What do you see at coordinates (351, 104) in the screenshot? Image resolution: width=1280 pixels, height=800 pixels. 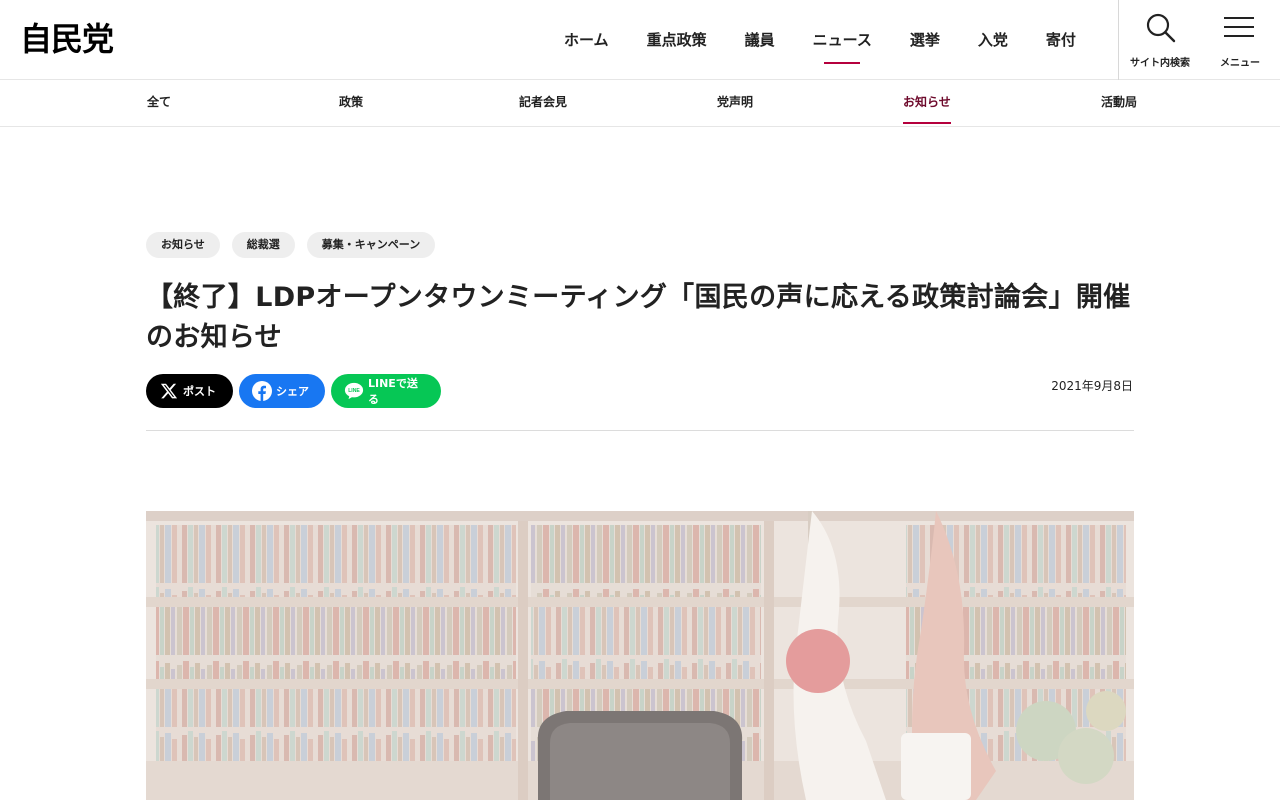 I see `subnav-policy: 政策` at bounding box center [351, 104].